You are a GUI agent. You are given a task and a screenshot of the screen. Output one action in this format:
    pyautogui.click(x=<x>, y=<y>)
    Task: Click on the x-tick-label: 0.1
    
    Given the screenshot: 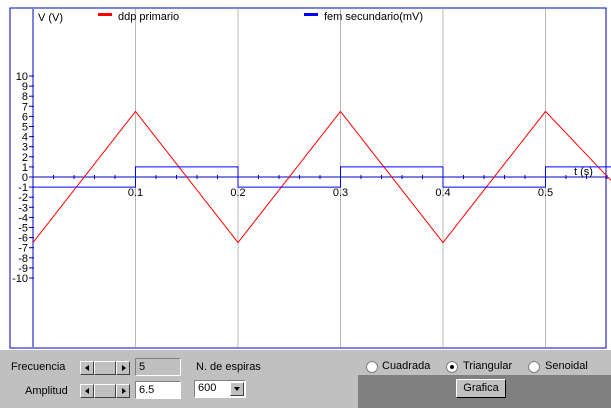 What is the action you would take?
    pyautogui.click(x=135, y=193)
    